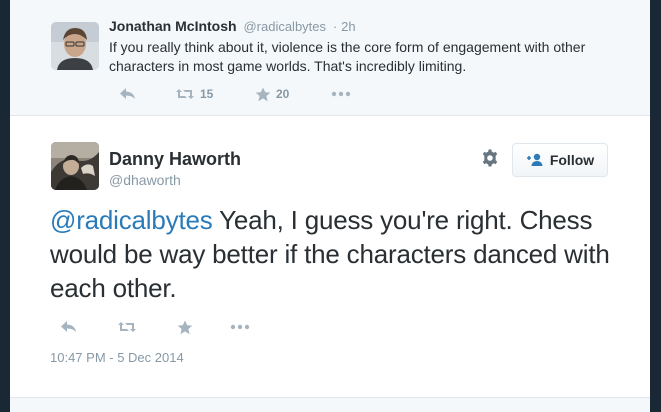 This screenshot has width=661, height=412. I want to click on reply-area-divider, so click(330, 404).